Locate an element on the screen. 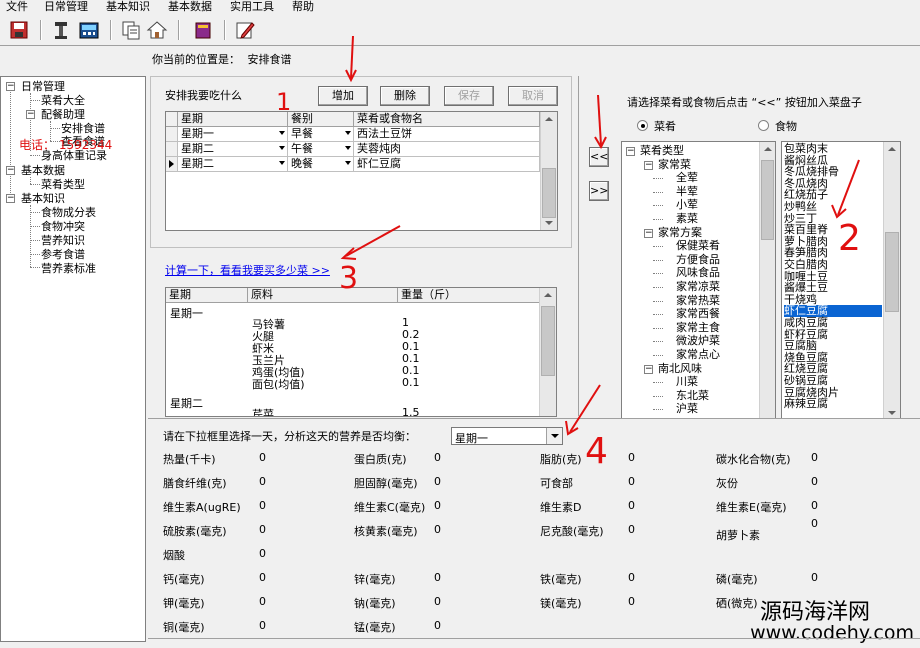  annotation-1: 1 is located at coordinates (283, 102).